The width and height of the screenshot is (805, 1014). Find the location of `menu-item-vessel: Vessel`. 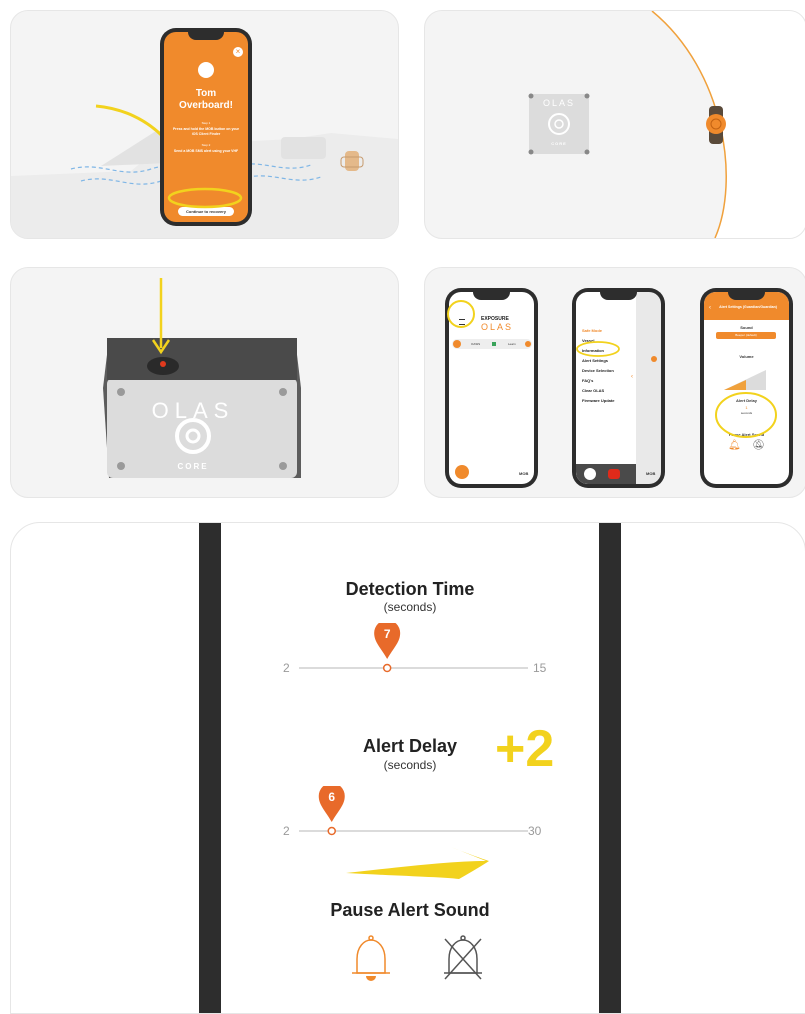

menu-item-vessel: Vessel is located at coordinates (588, 340).